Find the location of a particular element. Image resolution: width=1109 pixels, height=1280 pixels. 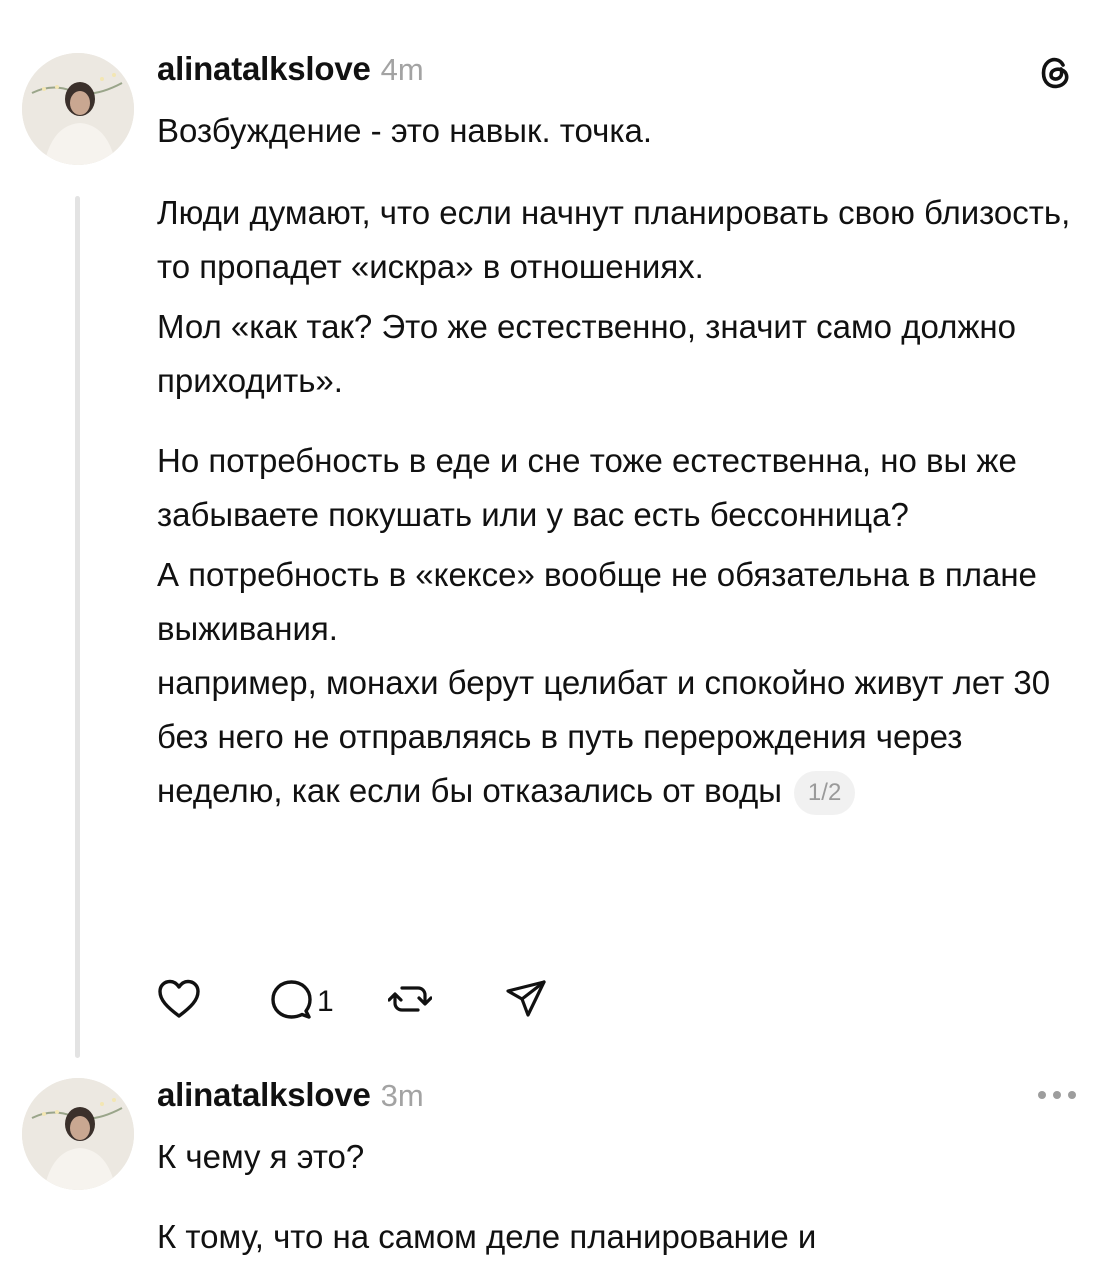

post-header: alinatalkslove 3m is located at coordinates (290, 1095).